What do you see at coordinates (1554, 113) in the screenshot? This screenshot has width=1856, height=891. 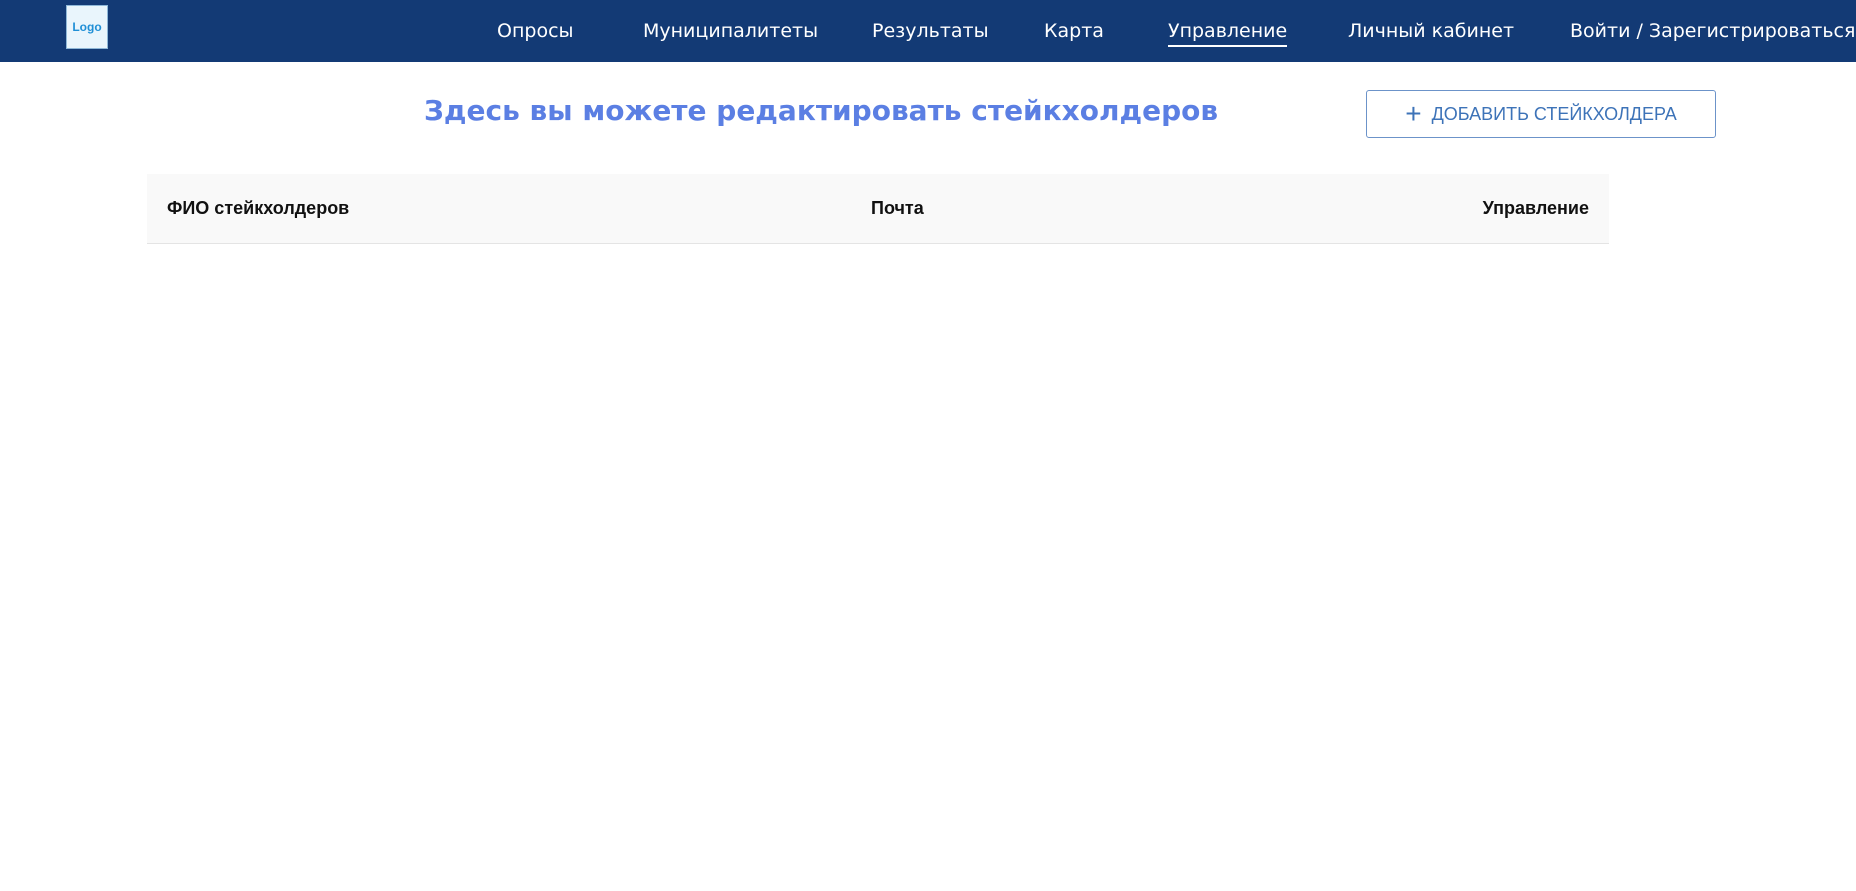 I see `add-stakeholder-button-label: ДОБАВИТЬ СТЕЙКХОЛДЕРА` at bounding box center [1554, 113].